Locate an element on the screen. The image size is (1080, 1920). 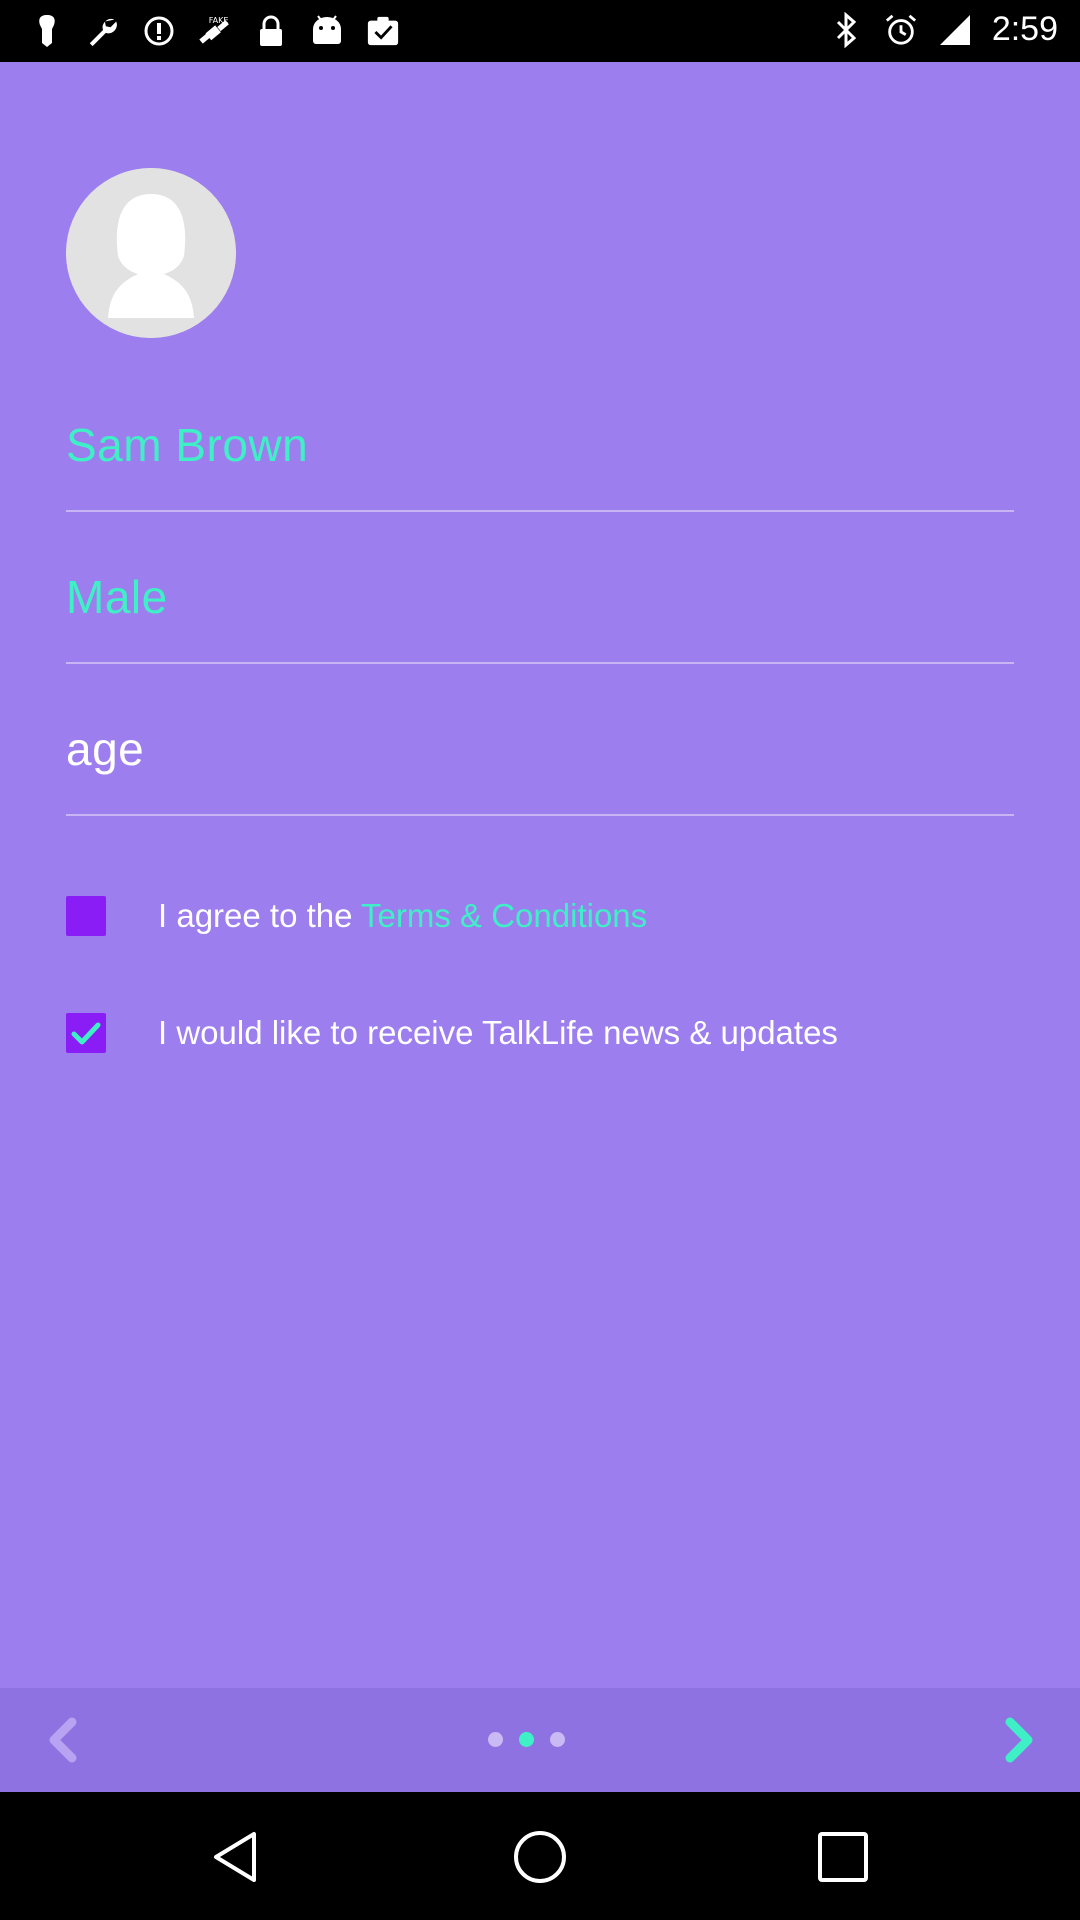
notification-pin-icon is located at coordinates (47, 31).